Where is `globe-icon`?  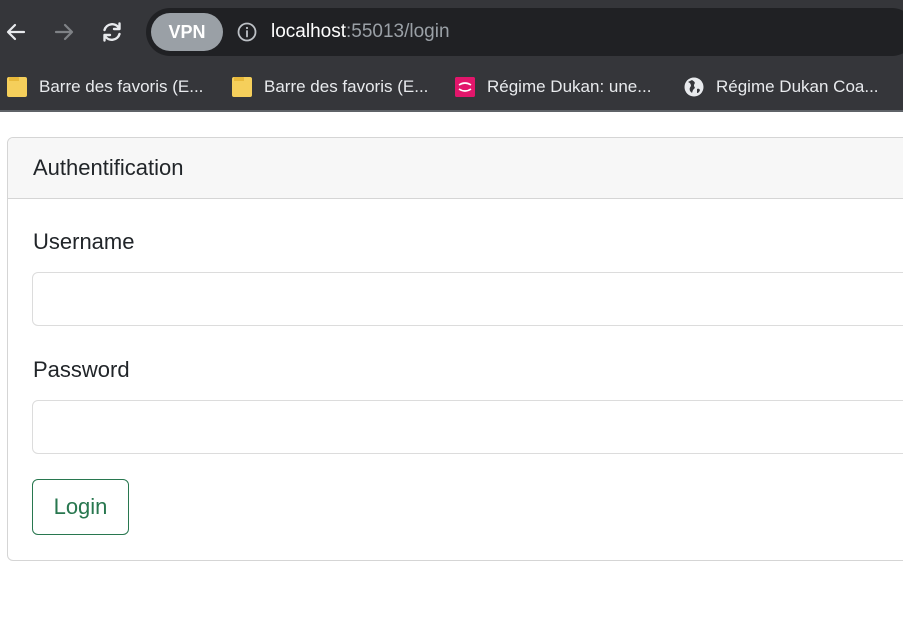
globe-icon is located at coordinates (694, 87).